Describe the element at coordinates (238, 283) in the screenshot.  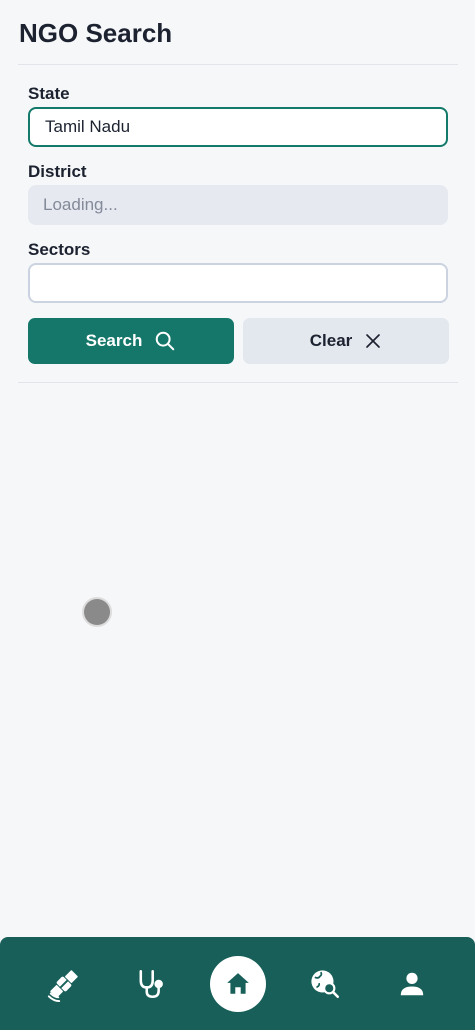
I see `sectors-field` at that location.